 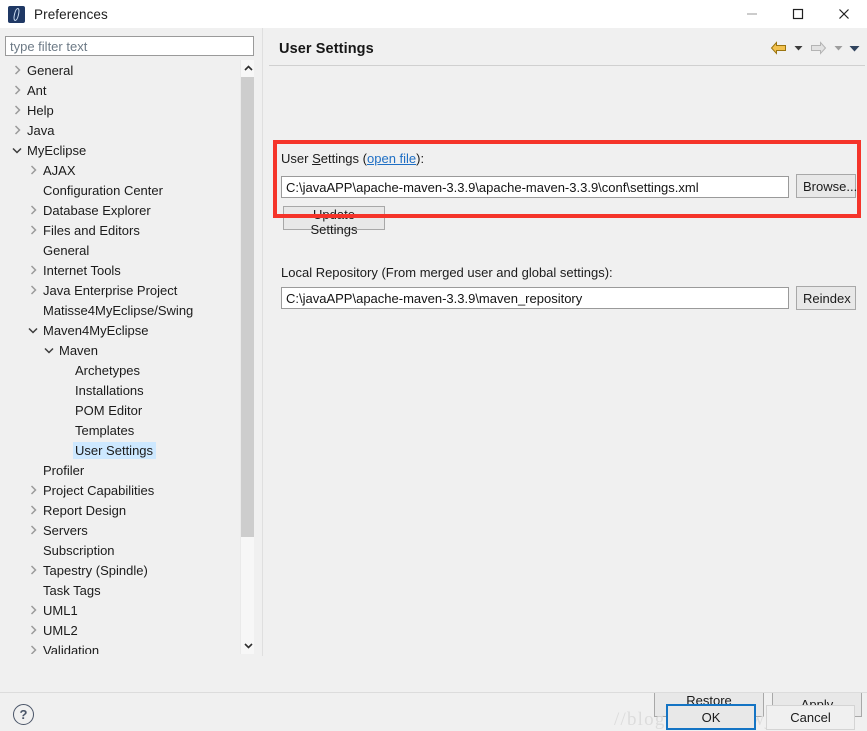 What do you see at coordinates (122, 370) in the screenshot?
I see `tree-item: Archetypes` at bounding box center [122, 370].